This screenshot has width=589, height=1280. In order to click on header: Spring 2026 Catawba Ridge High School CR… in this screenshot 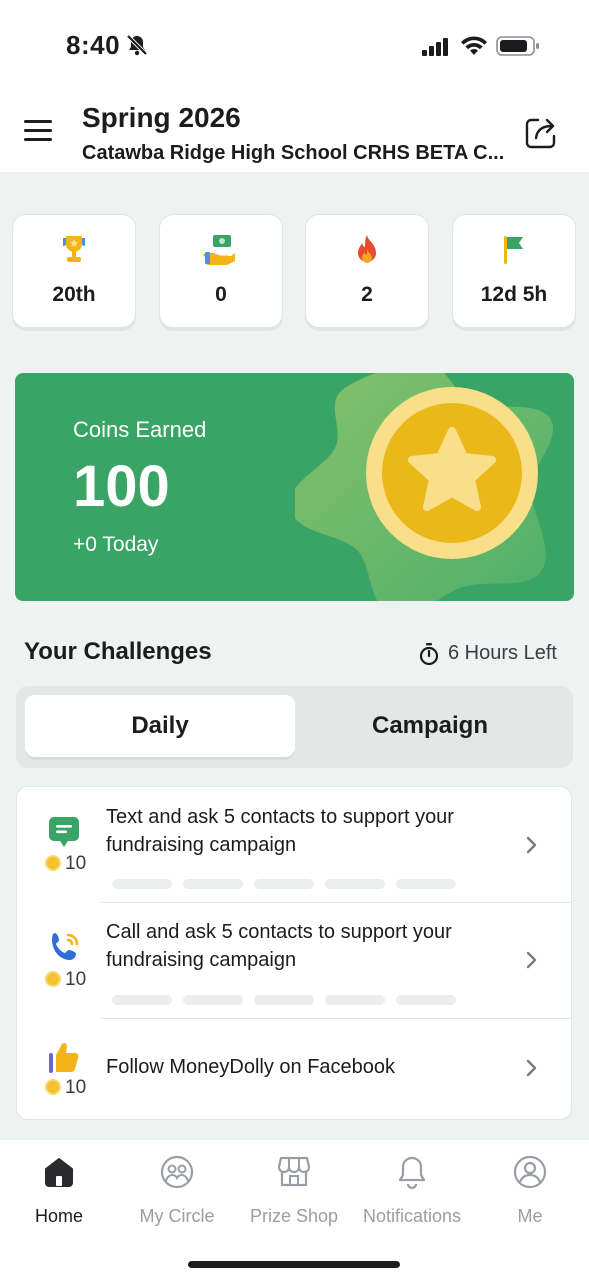, I will do `click(294, 132)`.